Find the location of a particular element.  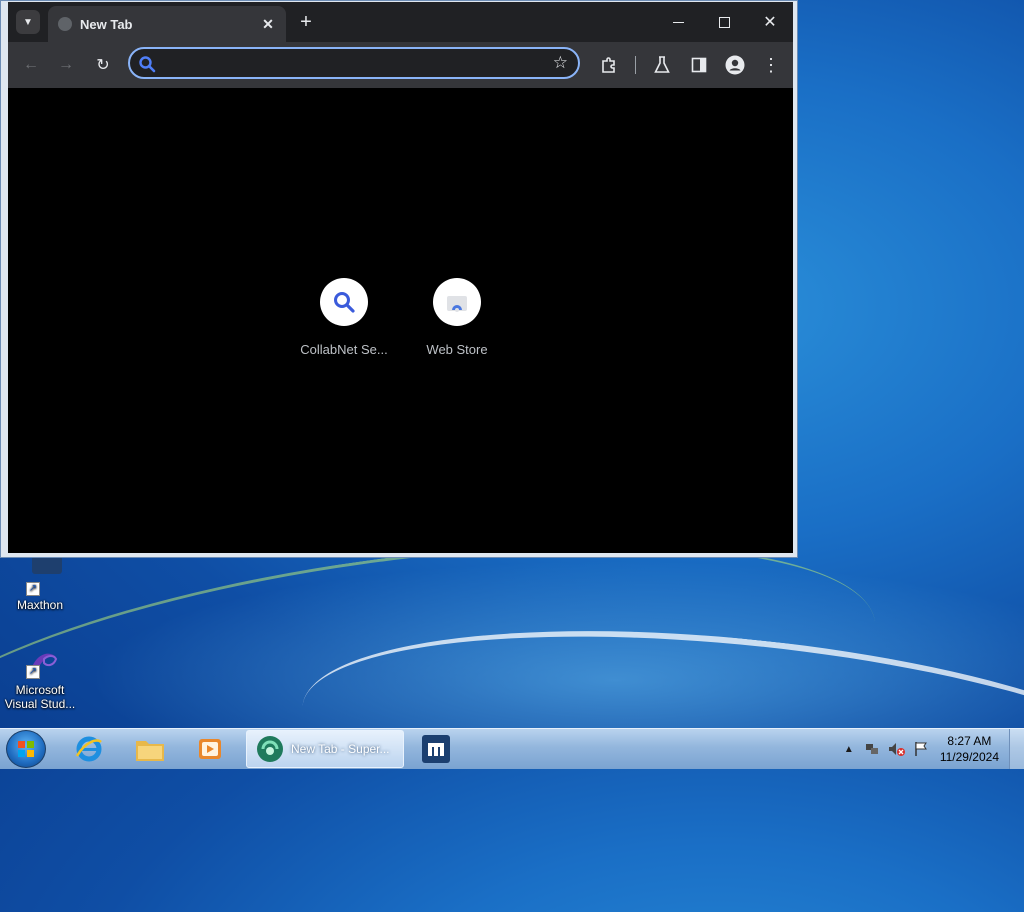

reload-icon: ↻ is located at coordinates (103, 65).